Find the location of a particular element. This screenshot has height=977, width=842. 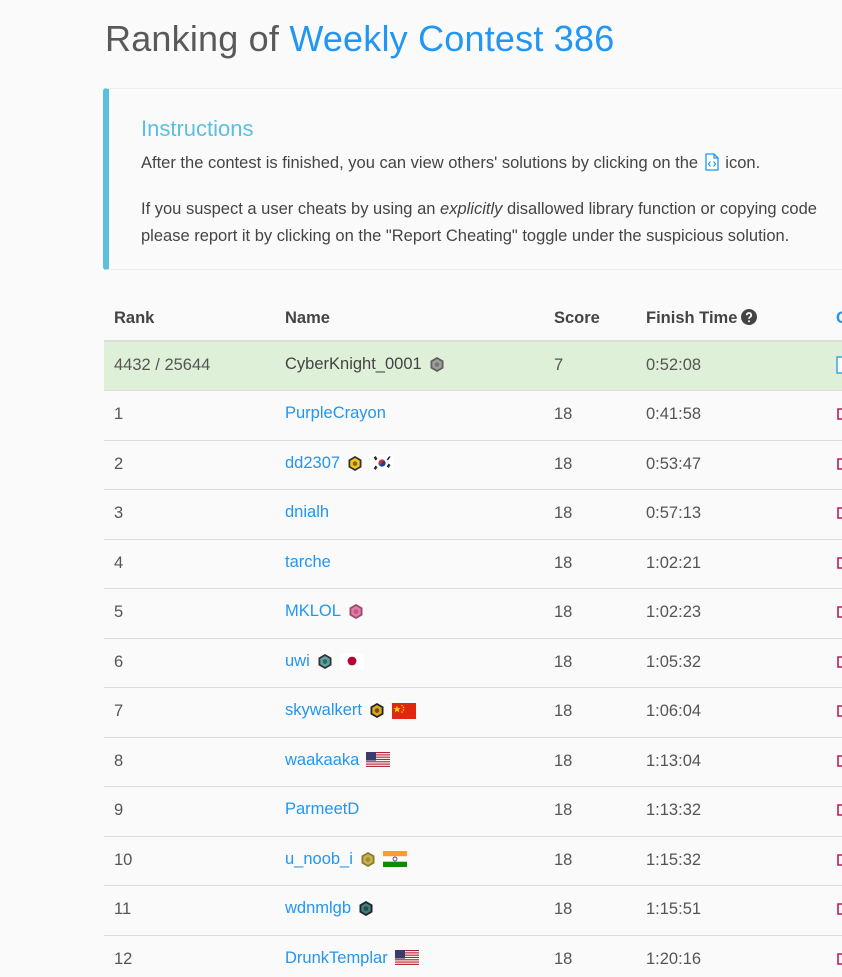

name-cell: ParmeetD is located at coordinates (322, 809).